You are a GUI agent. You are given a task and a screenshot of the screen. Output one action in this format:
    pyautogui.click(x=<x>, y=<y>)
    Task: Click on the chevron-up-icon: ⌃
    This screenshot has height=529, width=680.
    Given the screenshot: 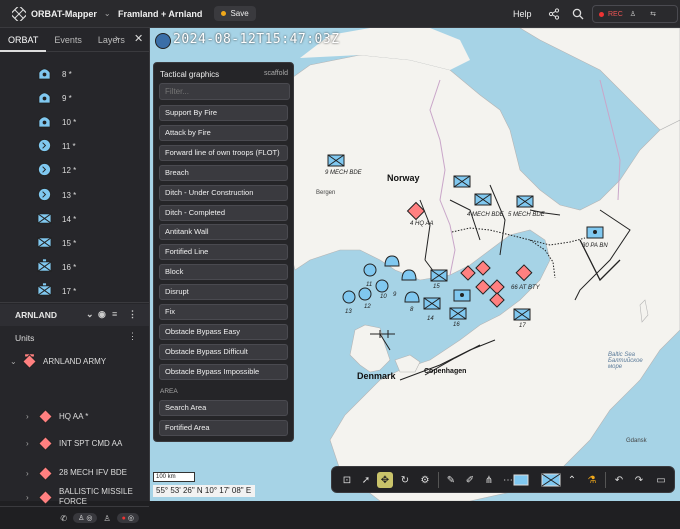 What is the action you would take?
    pyautogui.click(x=572, y=480)
    